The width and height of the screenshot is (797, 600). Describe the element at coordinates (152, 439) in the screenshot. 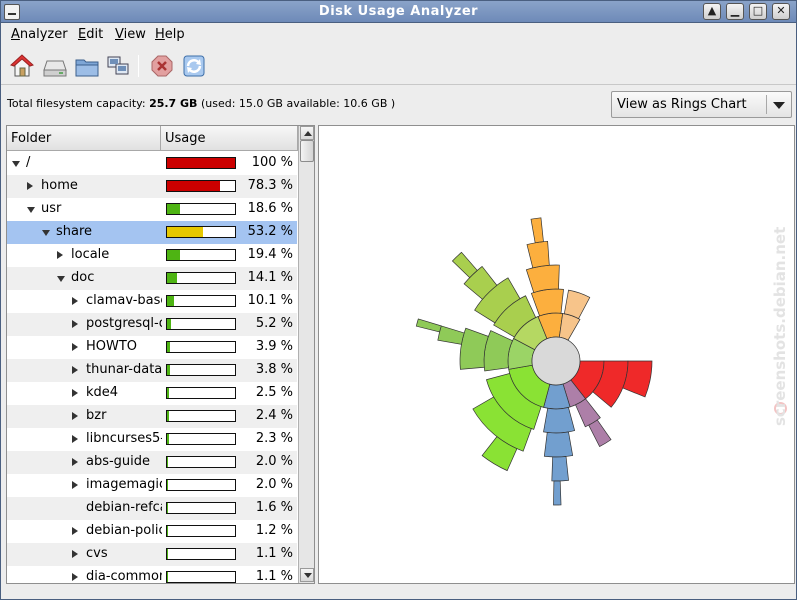

I see `tree-row: libncurses5-dev 2.3 %` at that location.